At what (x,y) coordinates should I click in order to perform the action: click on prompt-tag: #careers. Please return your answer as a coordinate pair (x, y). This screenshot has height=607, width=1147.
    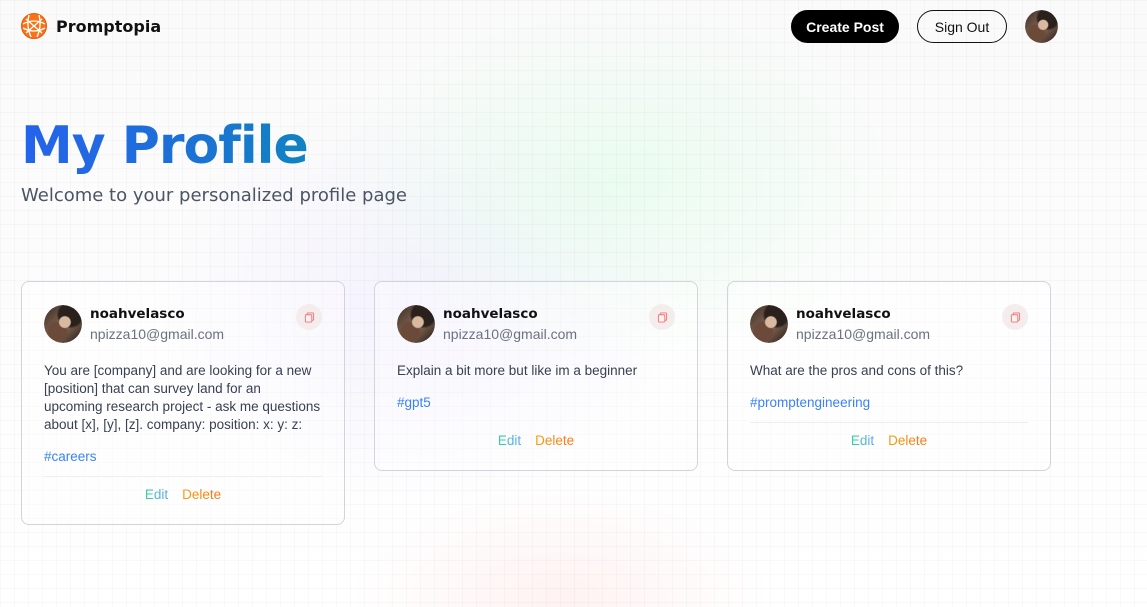
    Looking at the image, I should click on (183, 457).